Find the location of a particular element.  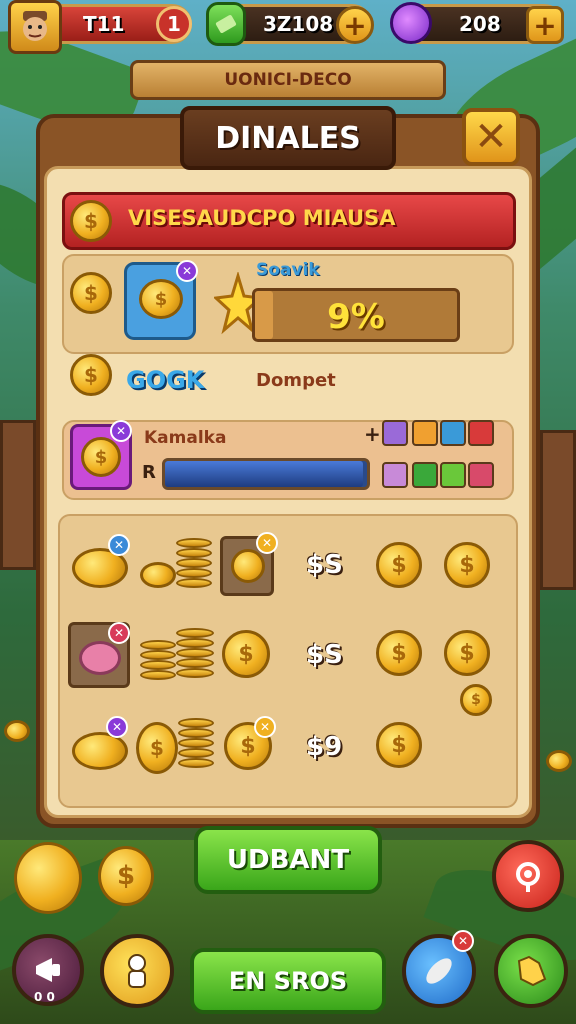

megaphone-icon is located at coordinates (48, 970).